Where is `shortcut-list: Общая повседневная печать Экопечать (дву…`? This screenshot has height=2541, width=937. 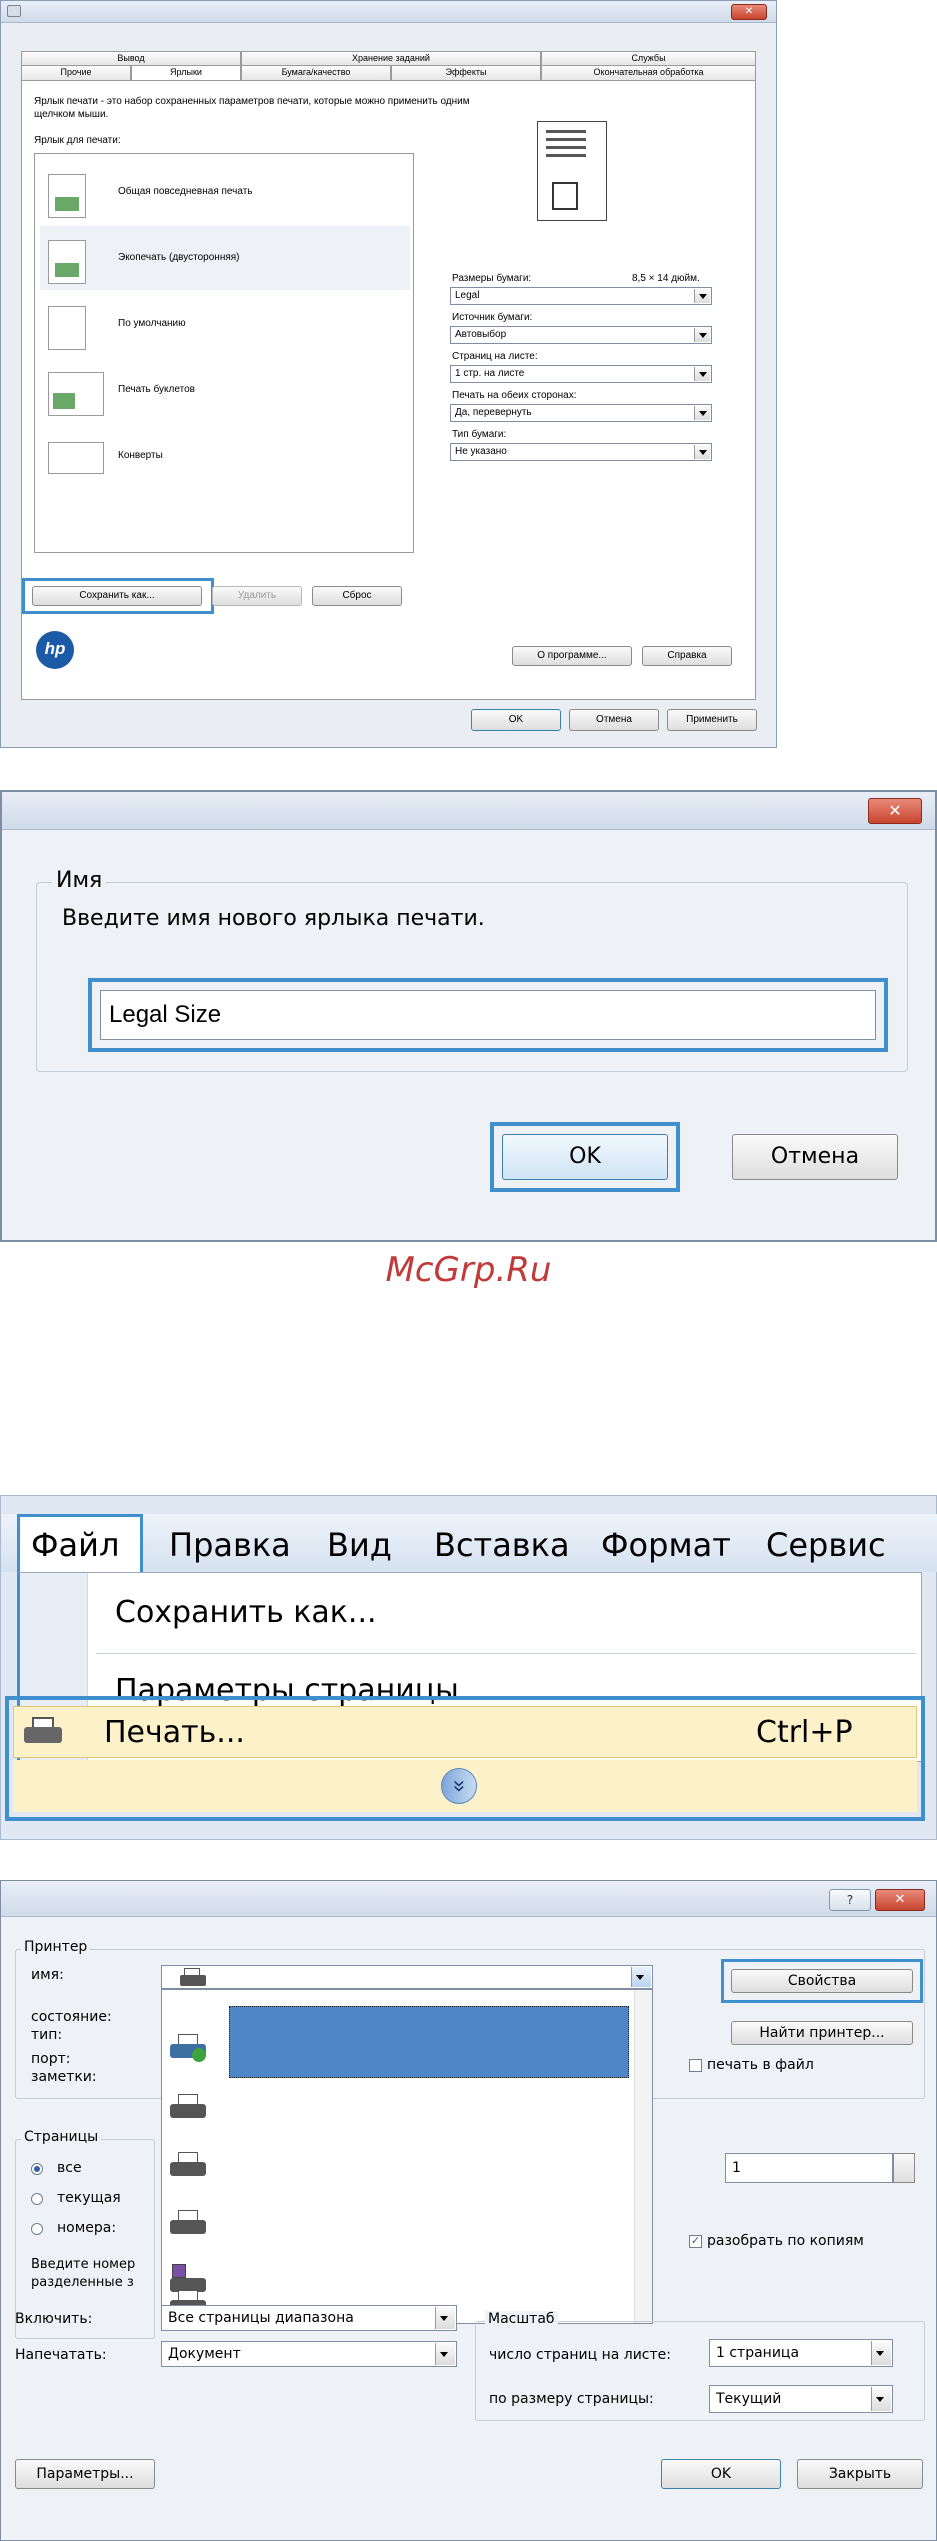
shortcut-list: Общая повседневная печать Экопечать (дву… is located at coordinates (224, 353).